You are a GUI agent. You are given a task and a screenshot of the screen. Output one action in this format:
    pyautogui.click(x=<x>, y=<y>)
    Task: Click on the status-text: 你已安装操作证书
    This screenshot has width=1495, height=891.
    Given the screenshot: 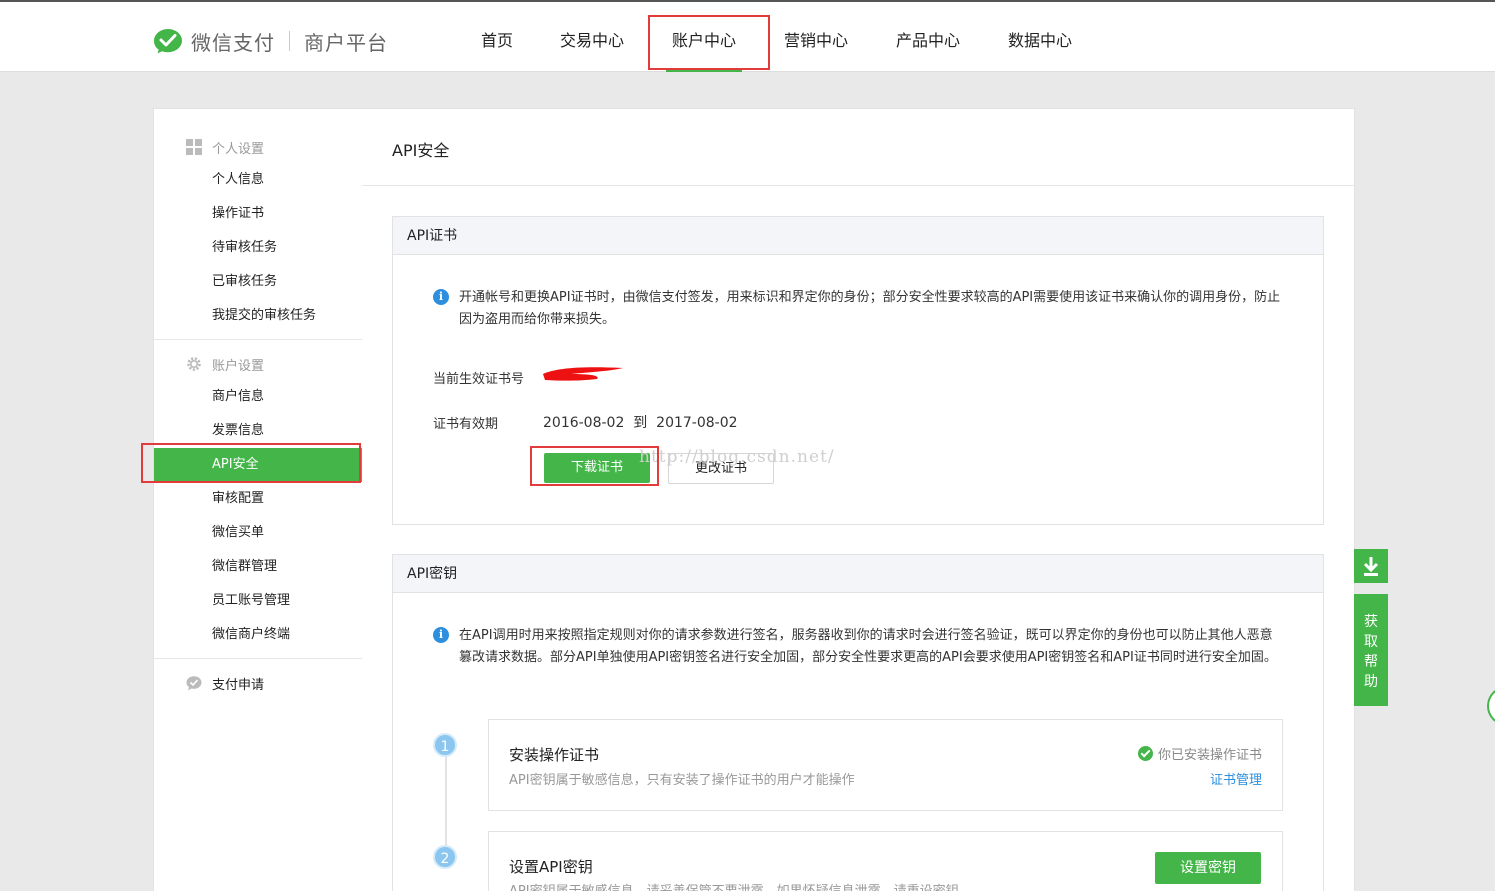 What is the action you would take?
    pyautogui.click(x=1209, y=755)
    